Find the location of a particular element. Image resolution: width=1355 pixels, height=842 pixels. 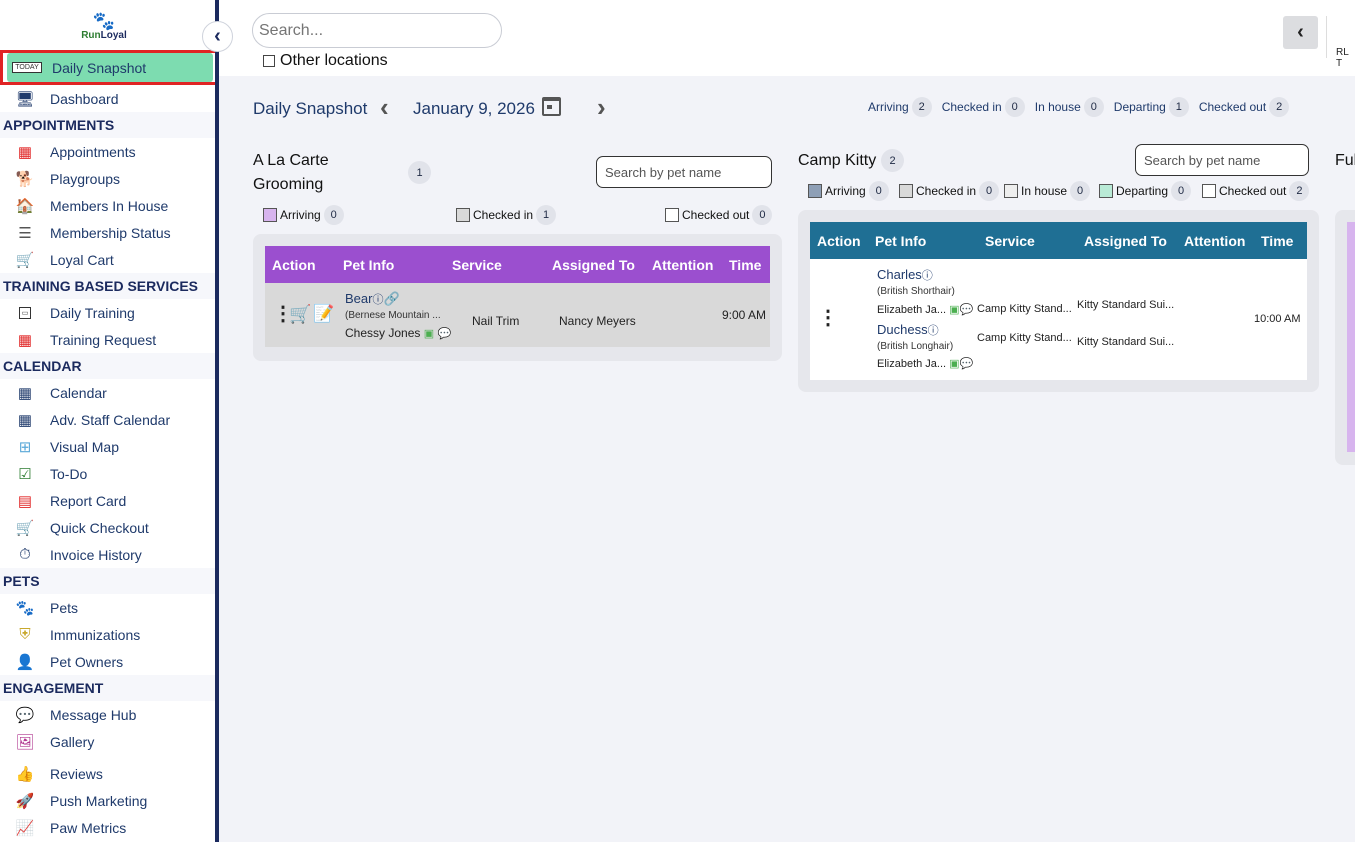

stat-departing: Departing 1 is located at coordinates (1151, 107).